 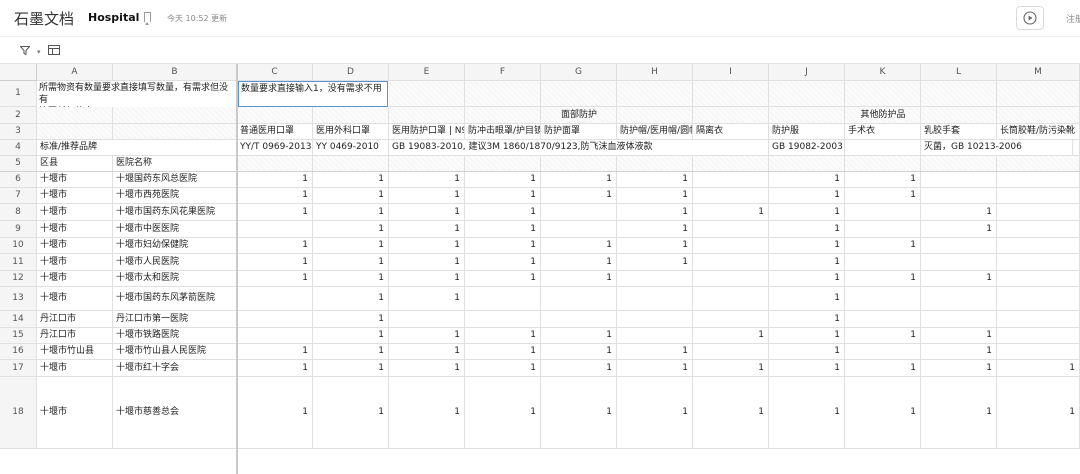 What do you see at coordinates (39, 52) in the screenshot?
I see `chevron-down-icon: ▾` at bounding box center [39, 52].